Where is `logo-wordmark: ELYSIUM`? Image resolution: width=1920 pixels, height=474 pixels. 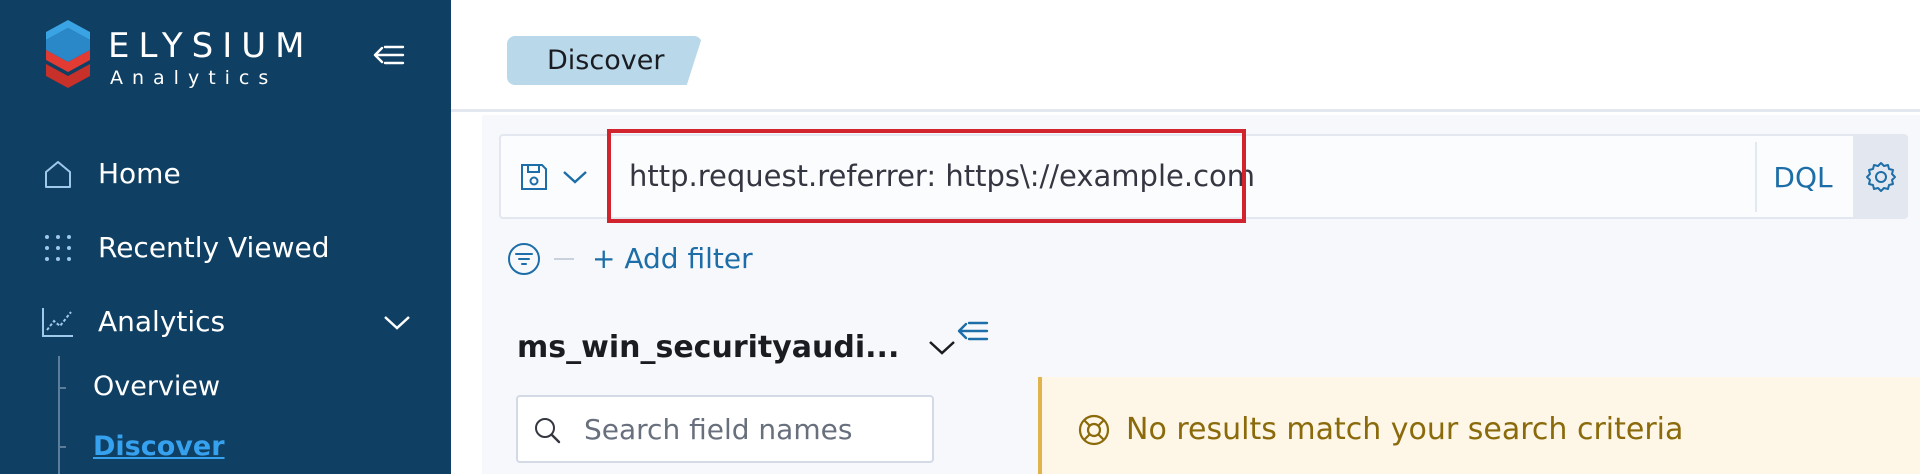
logo-wordmark: ELYSIUM is located at coordinates (211, 46).